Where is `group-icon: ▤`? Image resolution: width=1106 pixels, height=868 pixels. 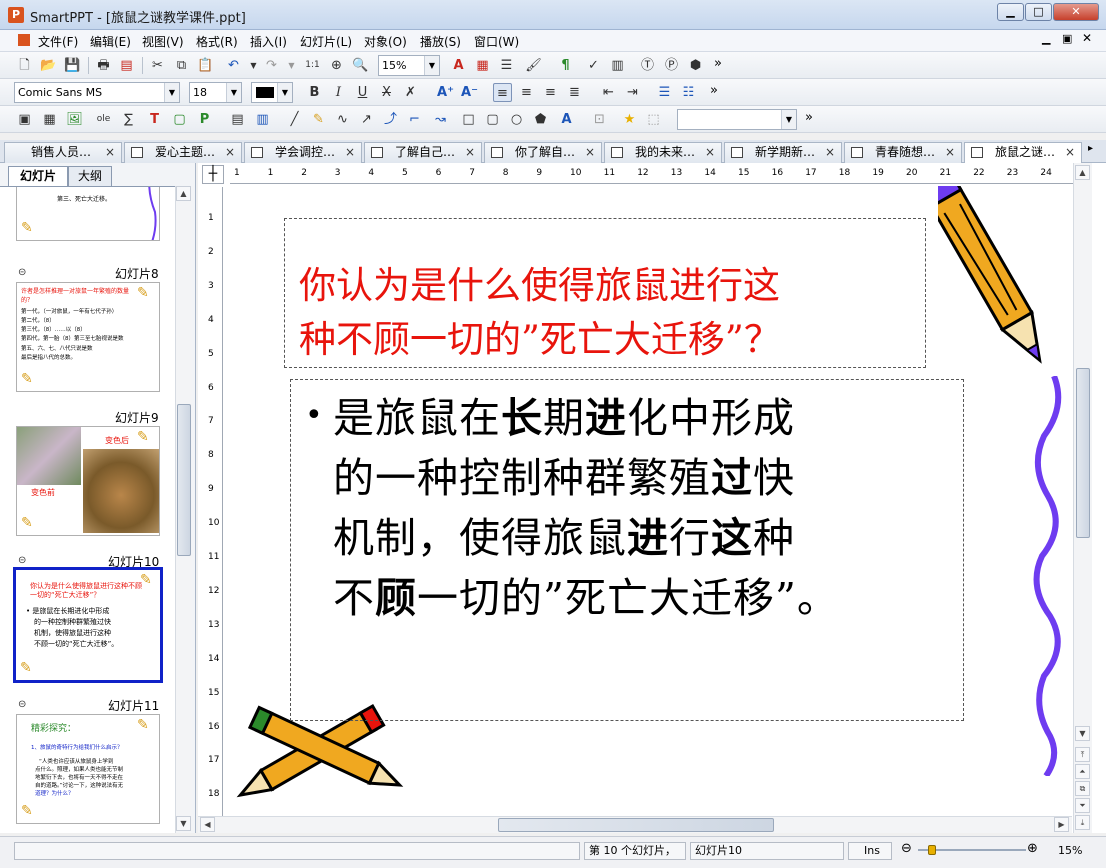 group-icon: ▤ is located at coordinates (237, 119).